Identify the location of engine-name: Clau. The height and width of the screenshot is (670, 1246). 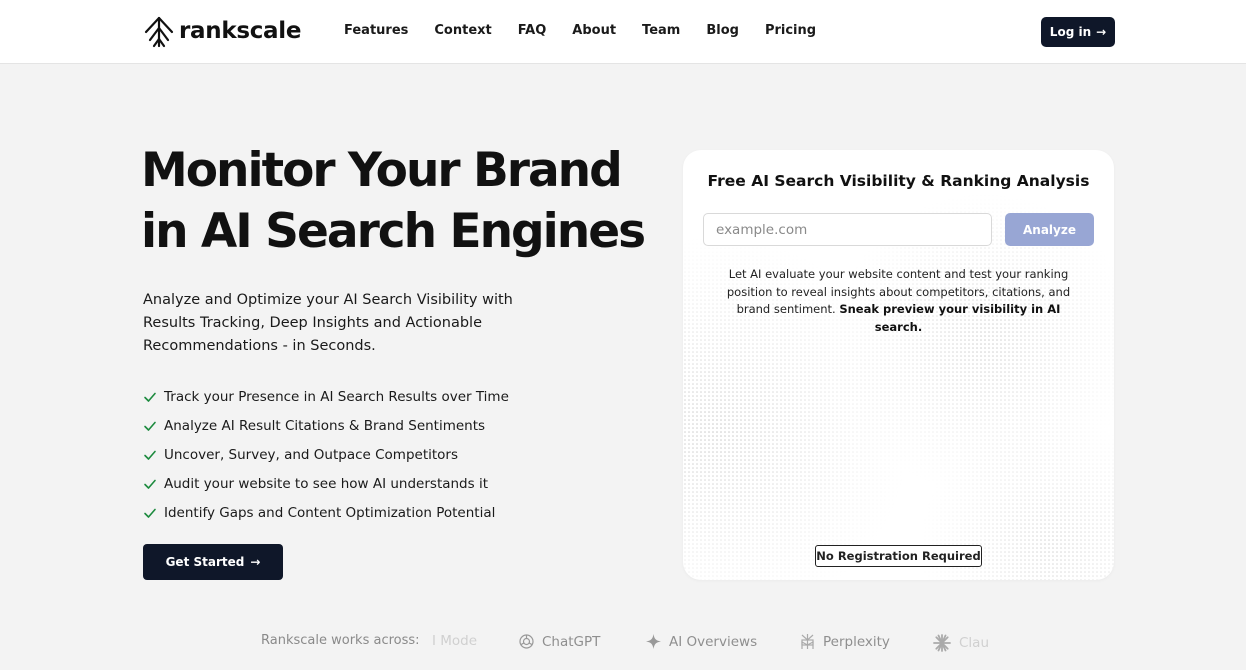
(974, 643).